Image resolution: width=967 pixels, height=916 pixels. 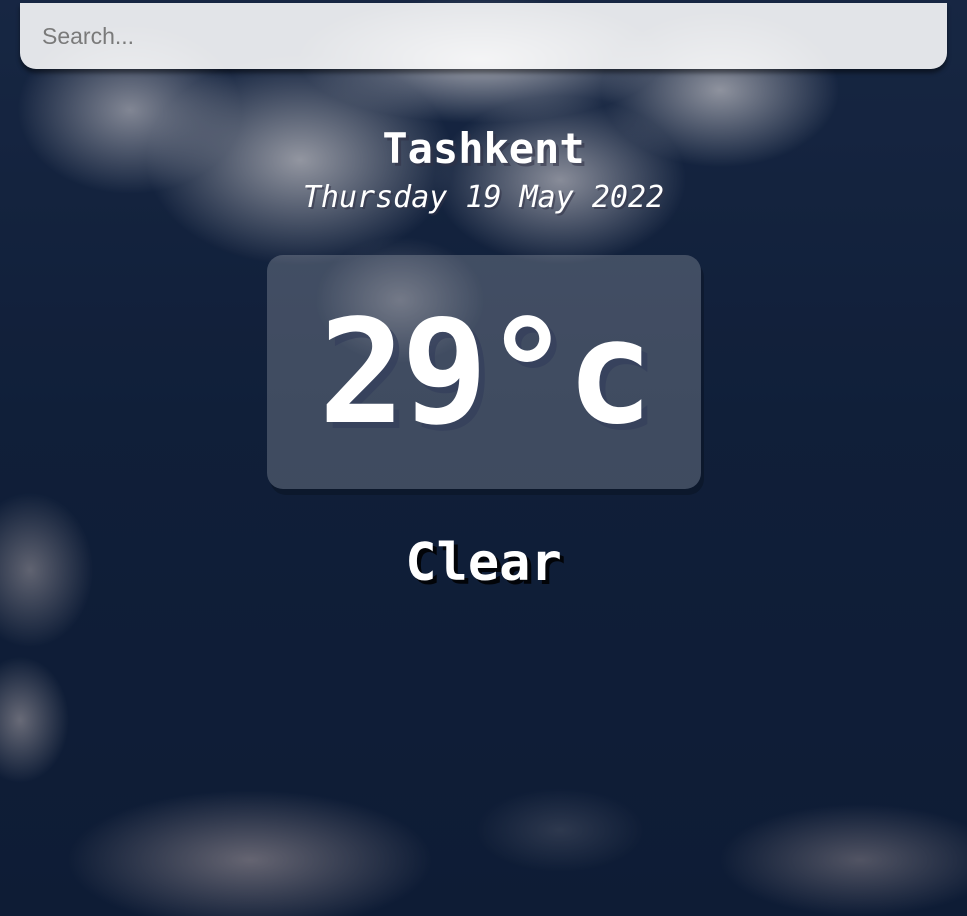 I want to click on weather-condition: Clear, so click(x=483, y=563).